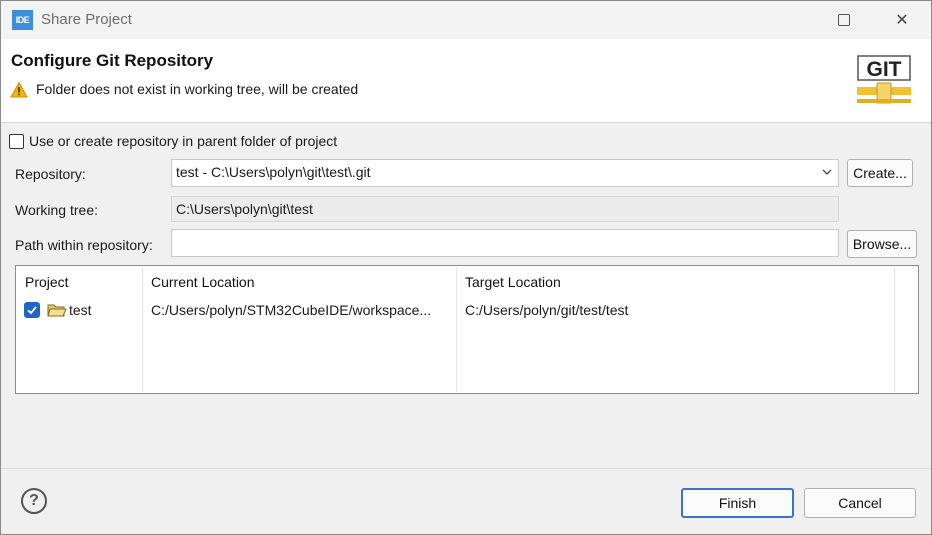  I want to click on checkmark-icon, so click(32, 310).